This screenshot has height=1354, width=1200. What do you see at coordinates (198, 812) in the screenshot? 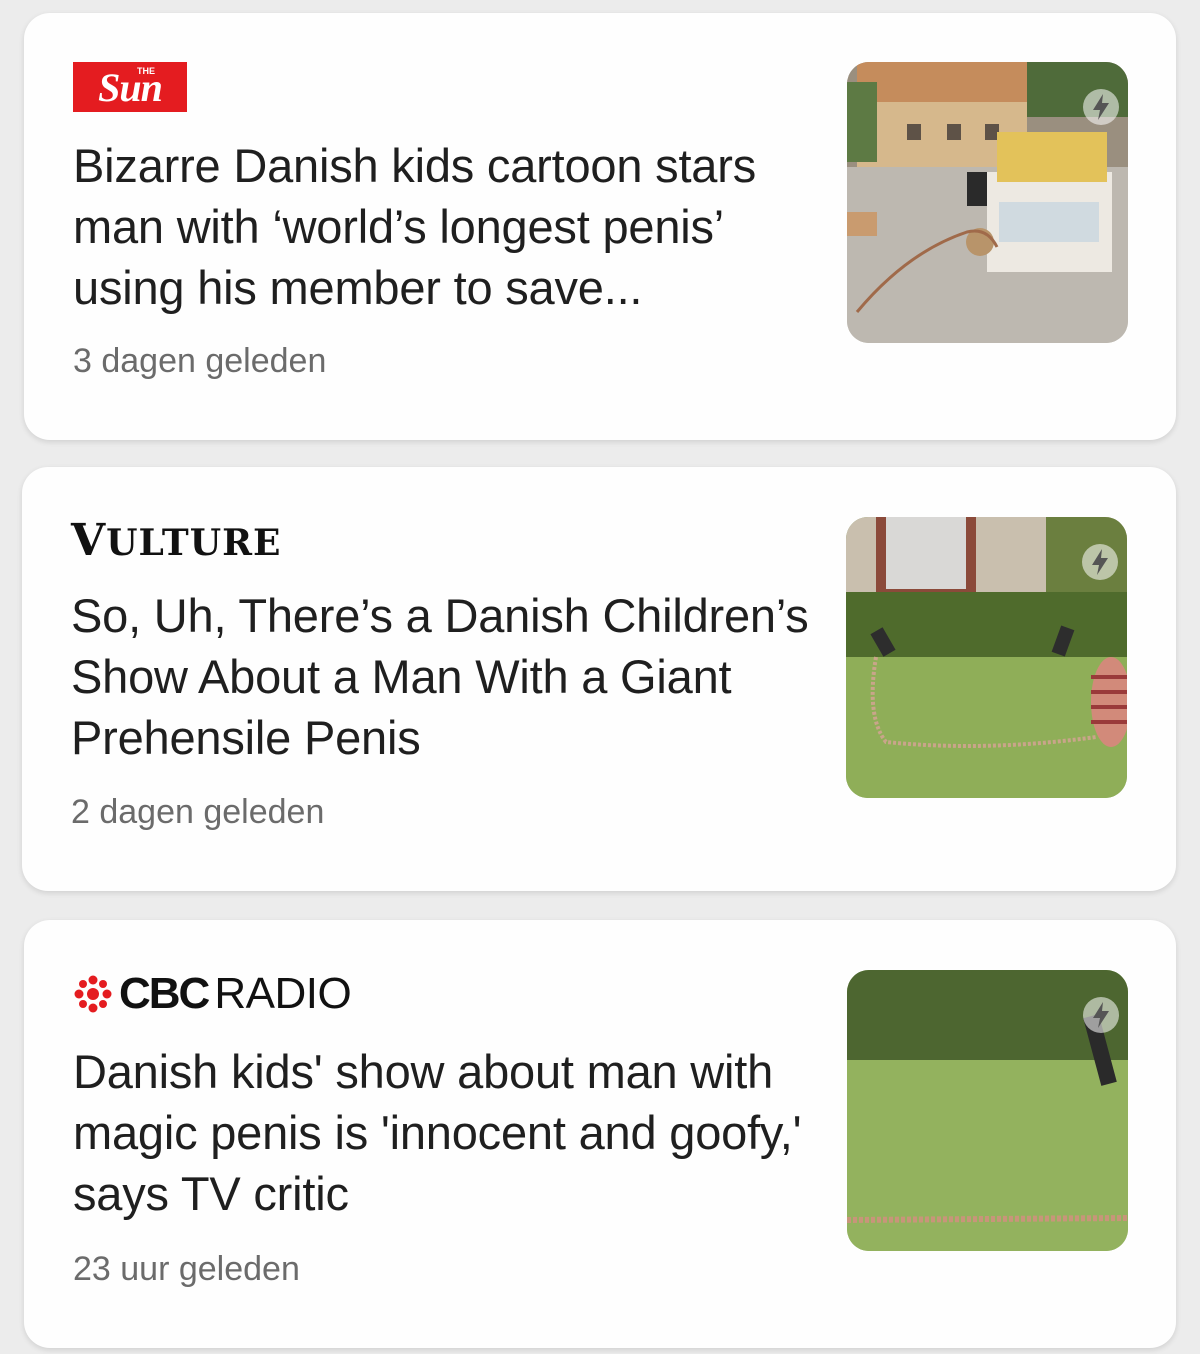
I see `article-timestamp: 2 dagen geleden` at bounding box center [198, 812].